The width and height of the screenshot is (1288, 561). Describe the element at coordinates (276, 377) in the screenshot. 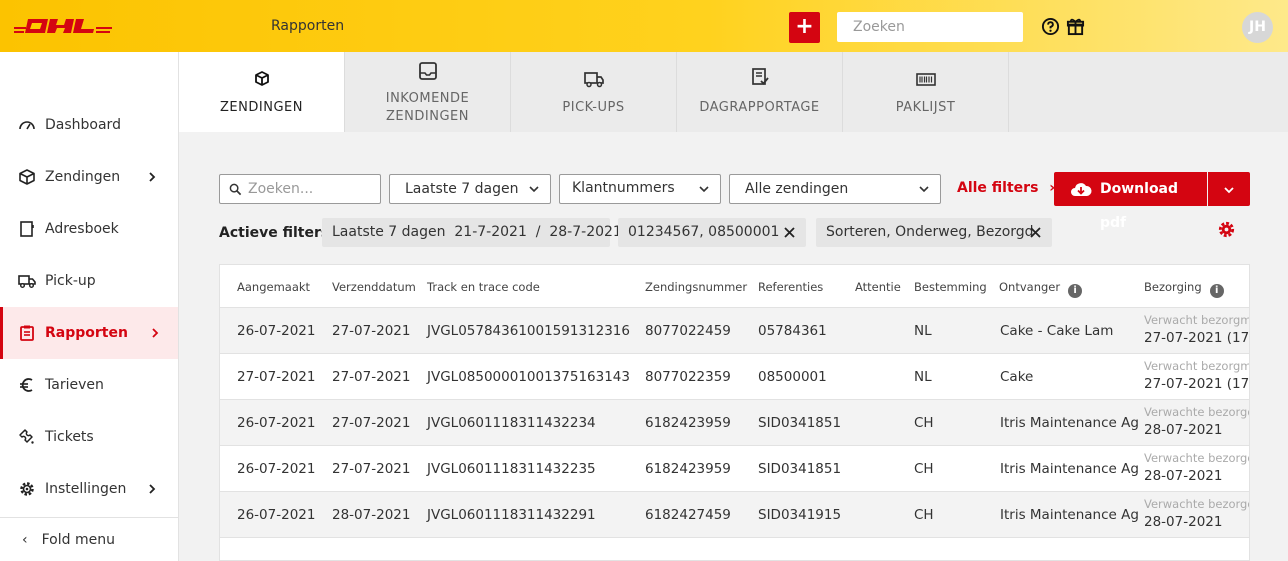

I see `cell-created: 27-07-2021` at that location.